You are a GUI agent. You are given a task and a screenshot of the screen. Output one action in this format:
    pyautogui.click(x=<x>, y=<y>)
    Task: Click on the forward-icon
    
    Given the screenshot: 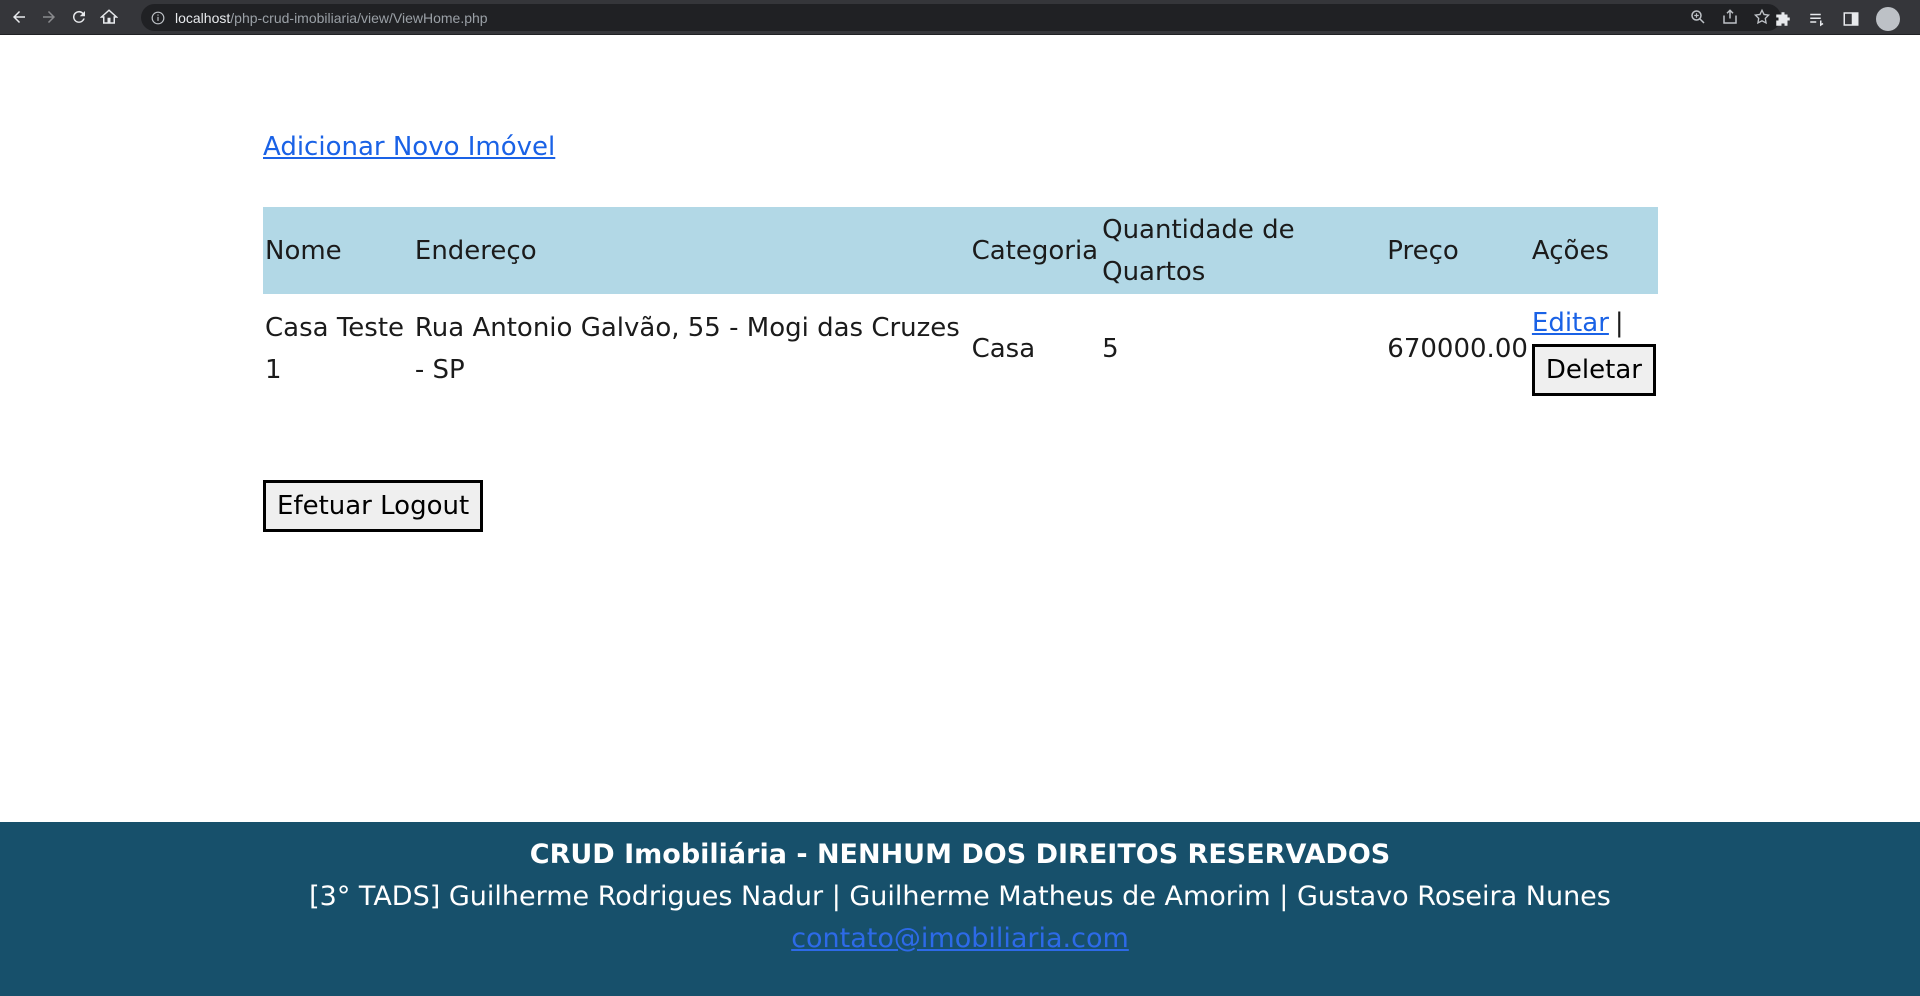 What is the action you would take?
    pyautogui.click(x=49, y=17)
    